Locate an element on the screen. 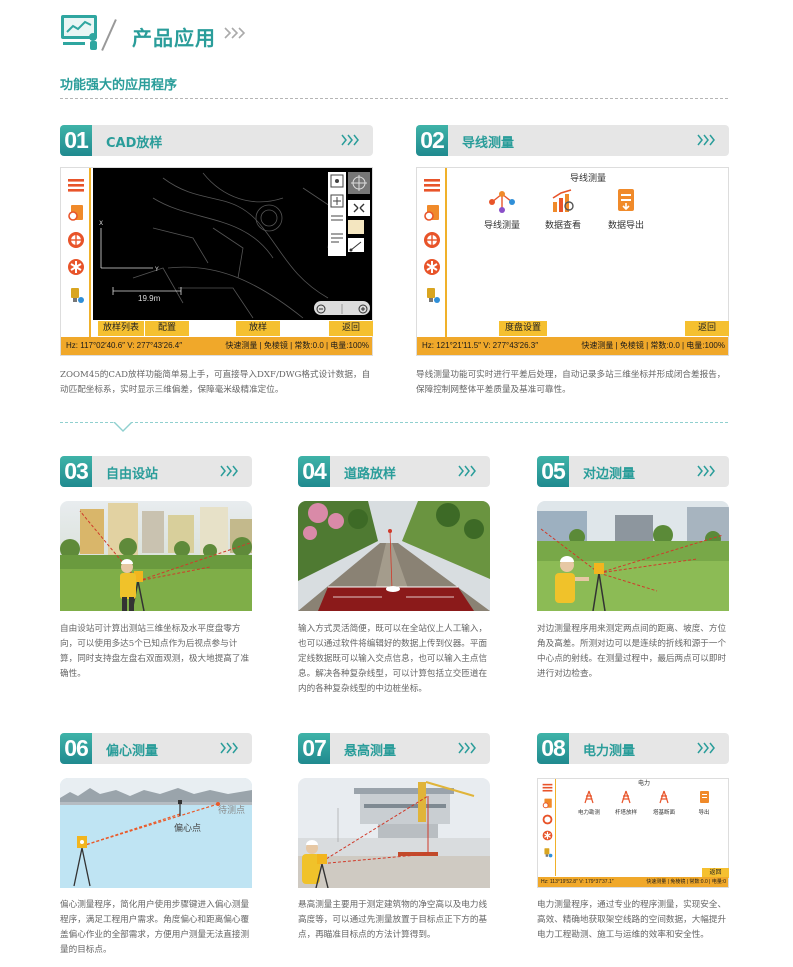  tool-icons is located at coordinates (337, 208).